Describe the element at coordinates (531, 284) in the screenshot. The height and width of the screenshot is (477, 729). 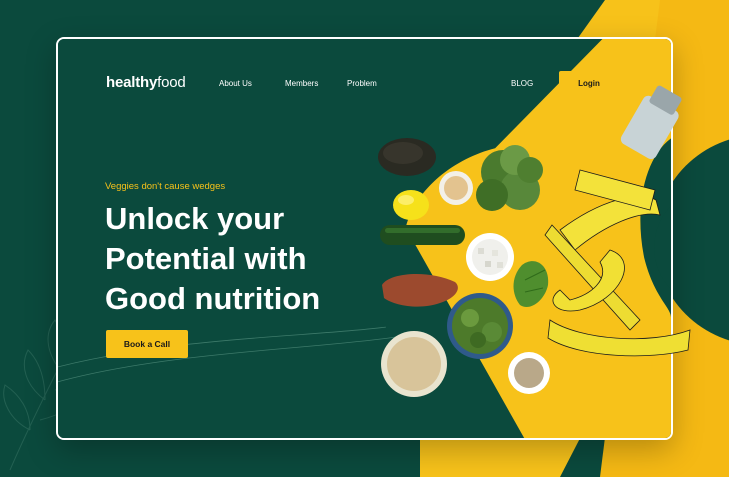
I see `salad-leaf-image` at that location.